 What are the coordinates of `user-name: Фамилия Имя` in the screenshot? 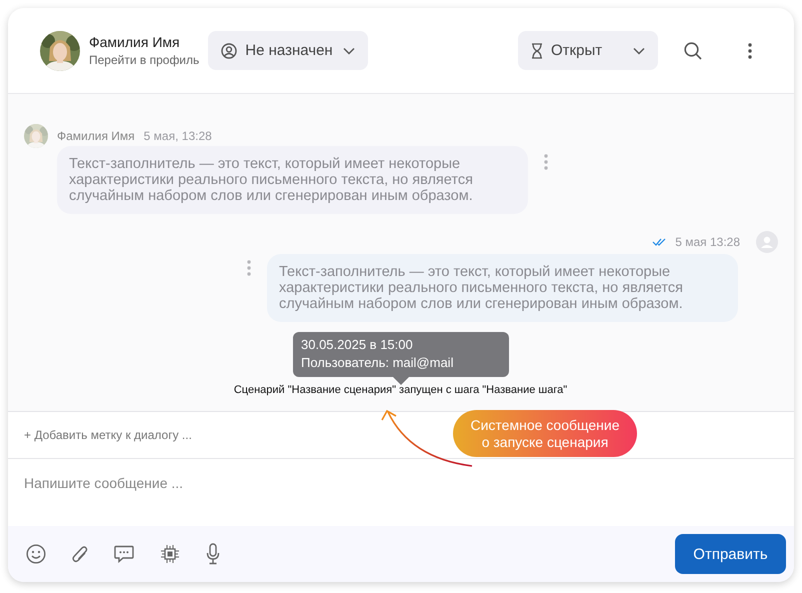 It's located at (135, 42).